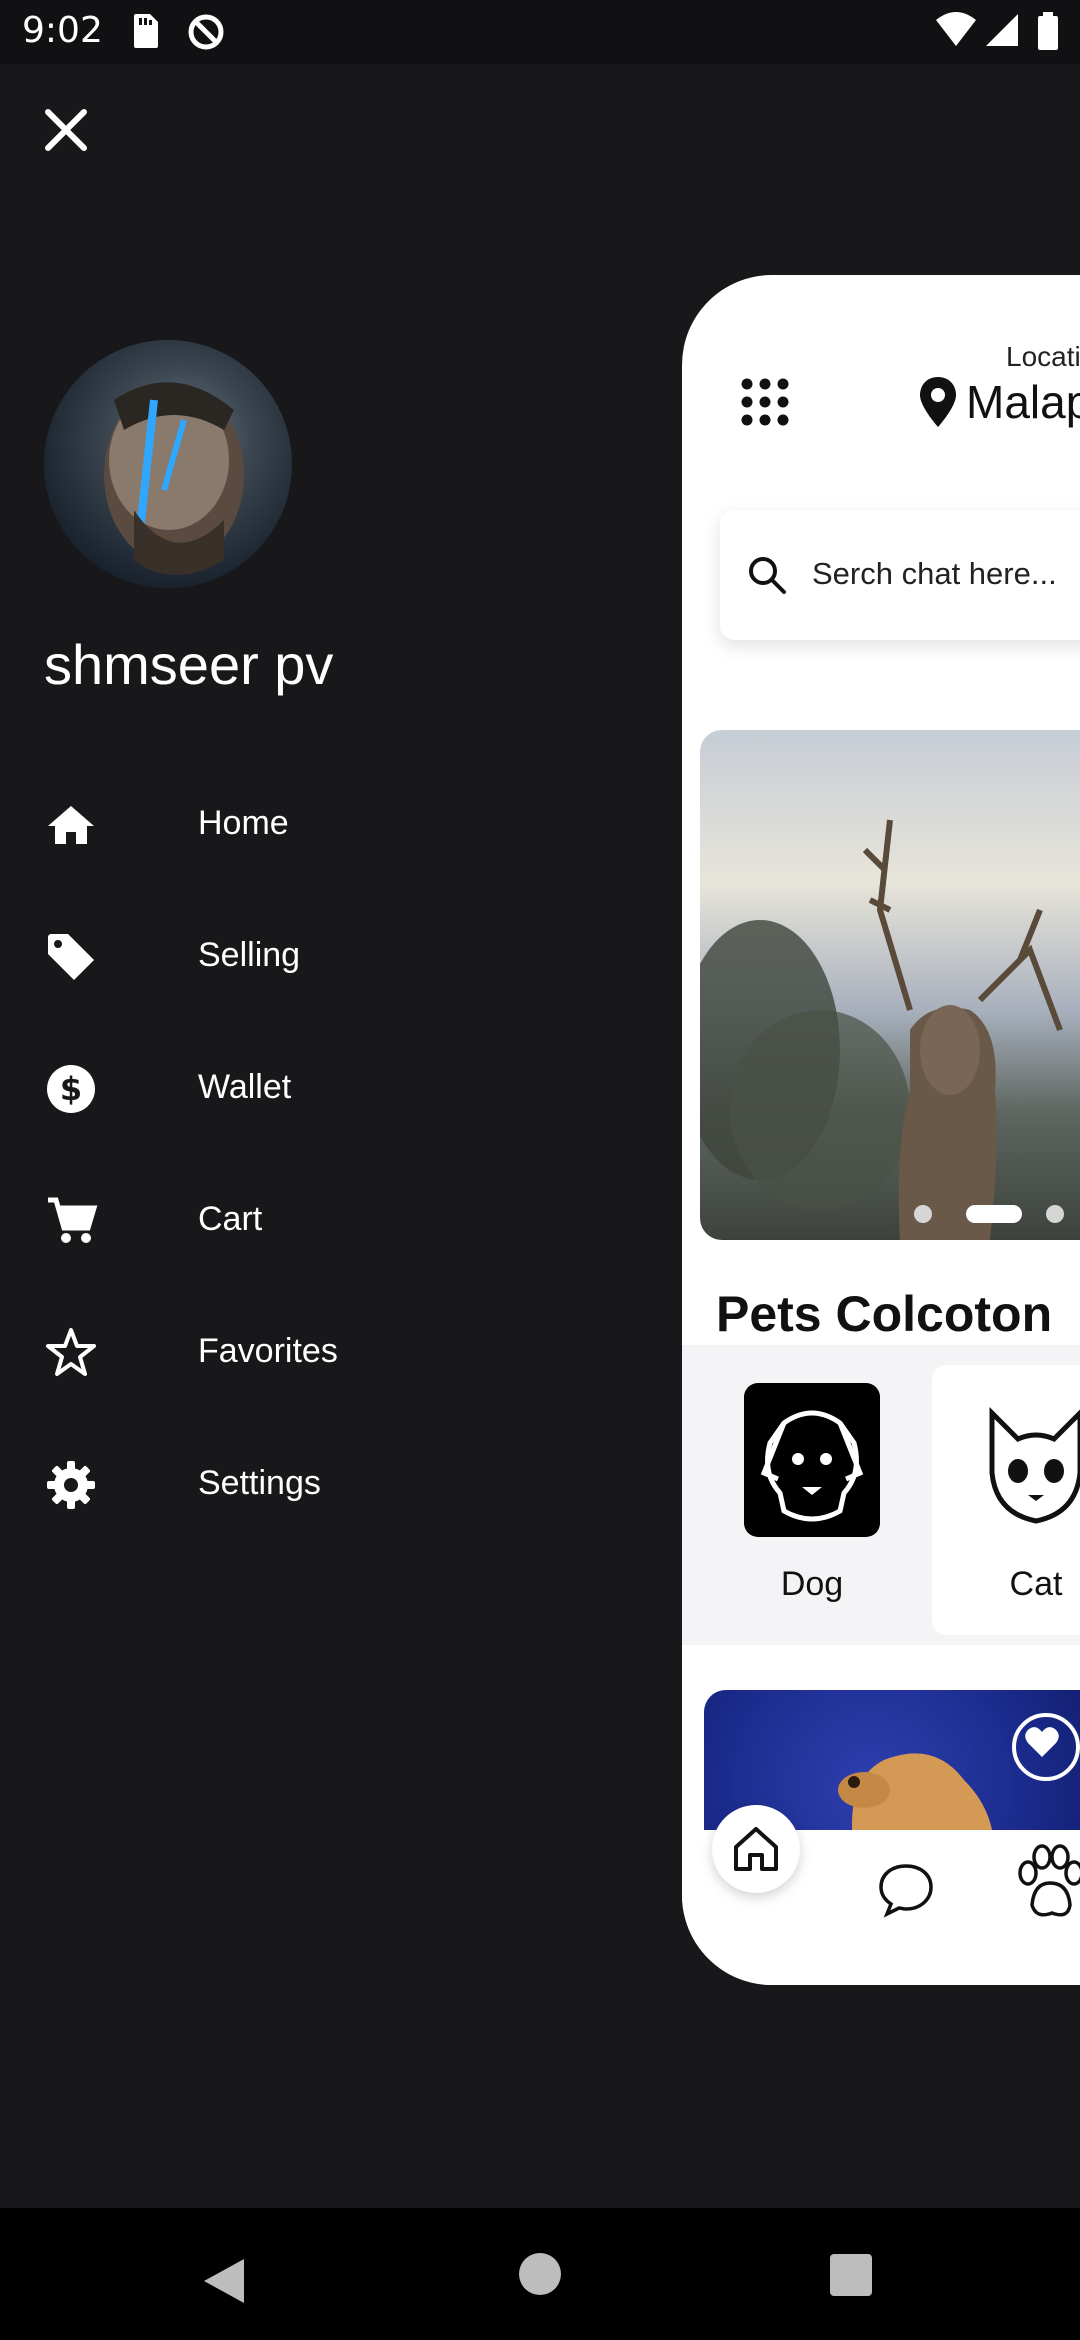  What do you see at coordinates (62, 30) in the screenshot?
I see `status-time: 9:02` at bounding box center [62, 30].